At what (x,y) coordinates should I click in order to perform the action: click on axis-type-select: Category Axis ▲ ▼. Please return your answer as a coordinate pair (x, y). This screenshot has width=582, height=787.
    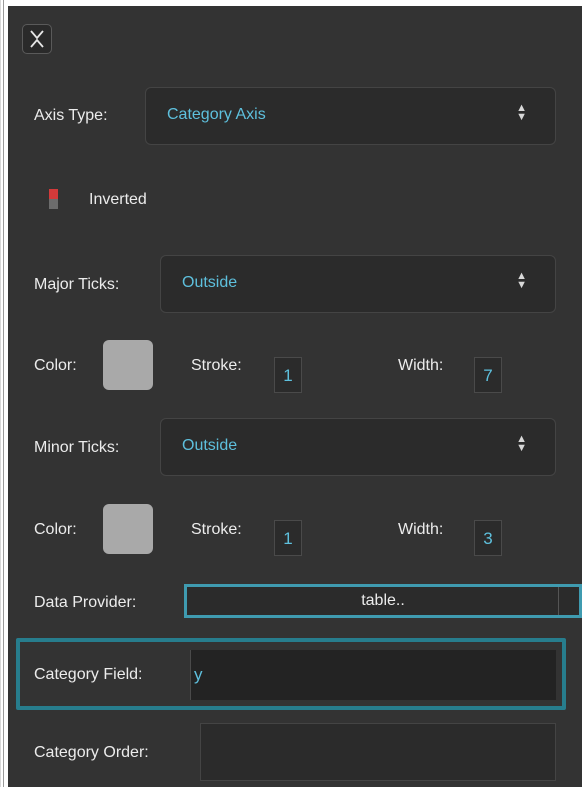
    Looking at the image, I should click on (350, 116).